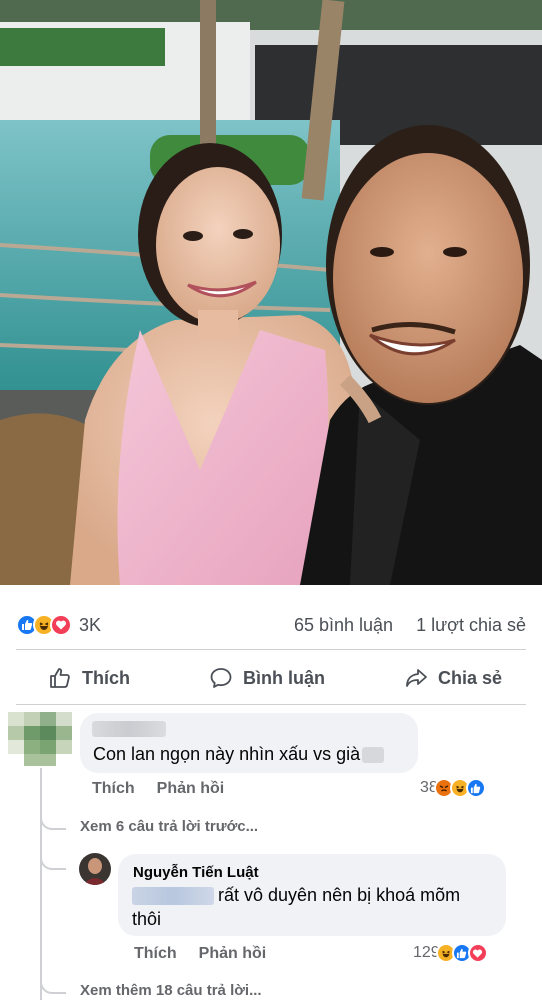  Describe the element at coordinates (373, 755) in the screenshot. I see `blurred-text` at that location.